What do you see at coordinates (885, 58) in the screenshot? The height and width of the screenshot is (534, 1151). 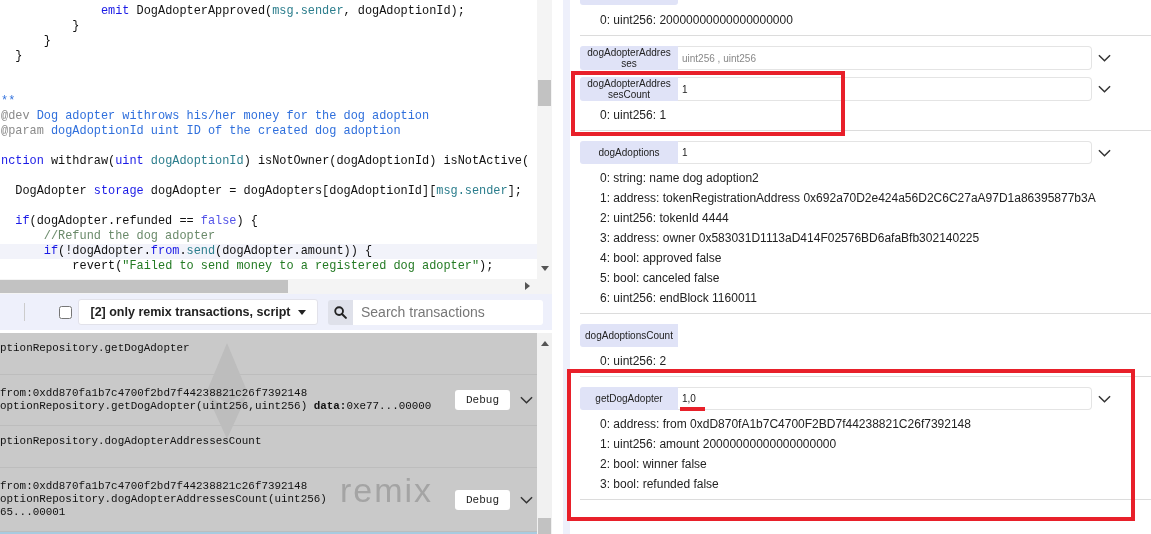 I see `argument-field: uint256 , uint256` at bounding box center [885, 58].